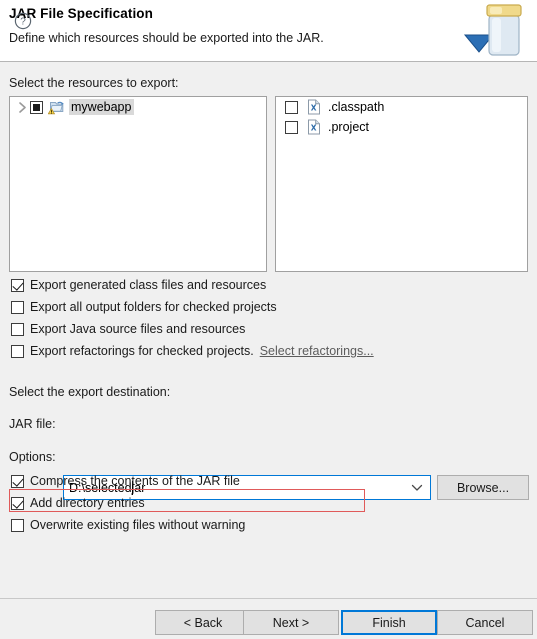  I want to click on file-item-label: .project, so click(348, 127).